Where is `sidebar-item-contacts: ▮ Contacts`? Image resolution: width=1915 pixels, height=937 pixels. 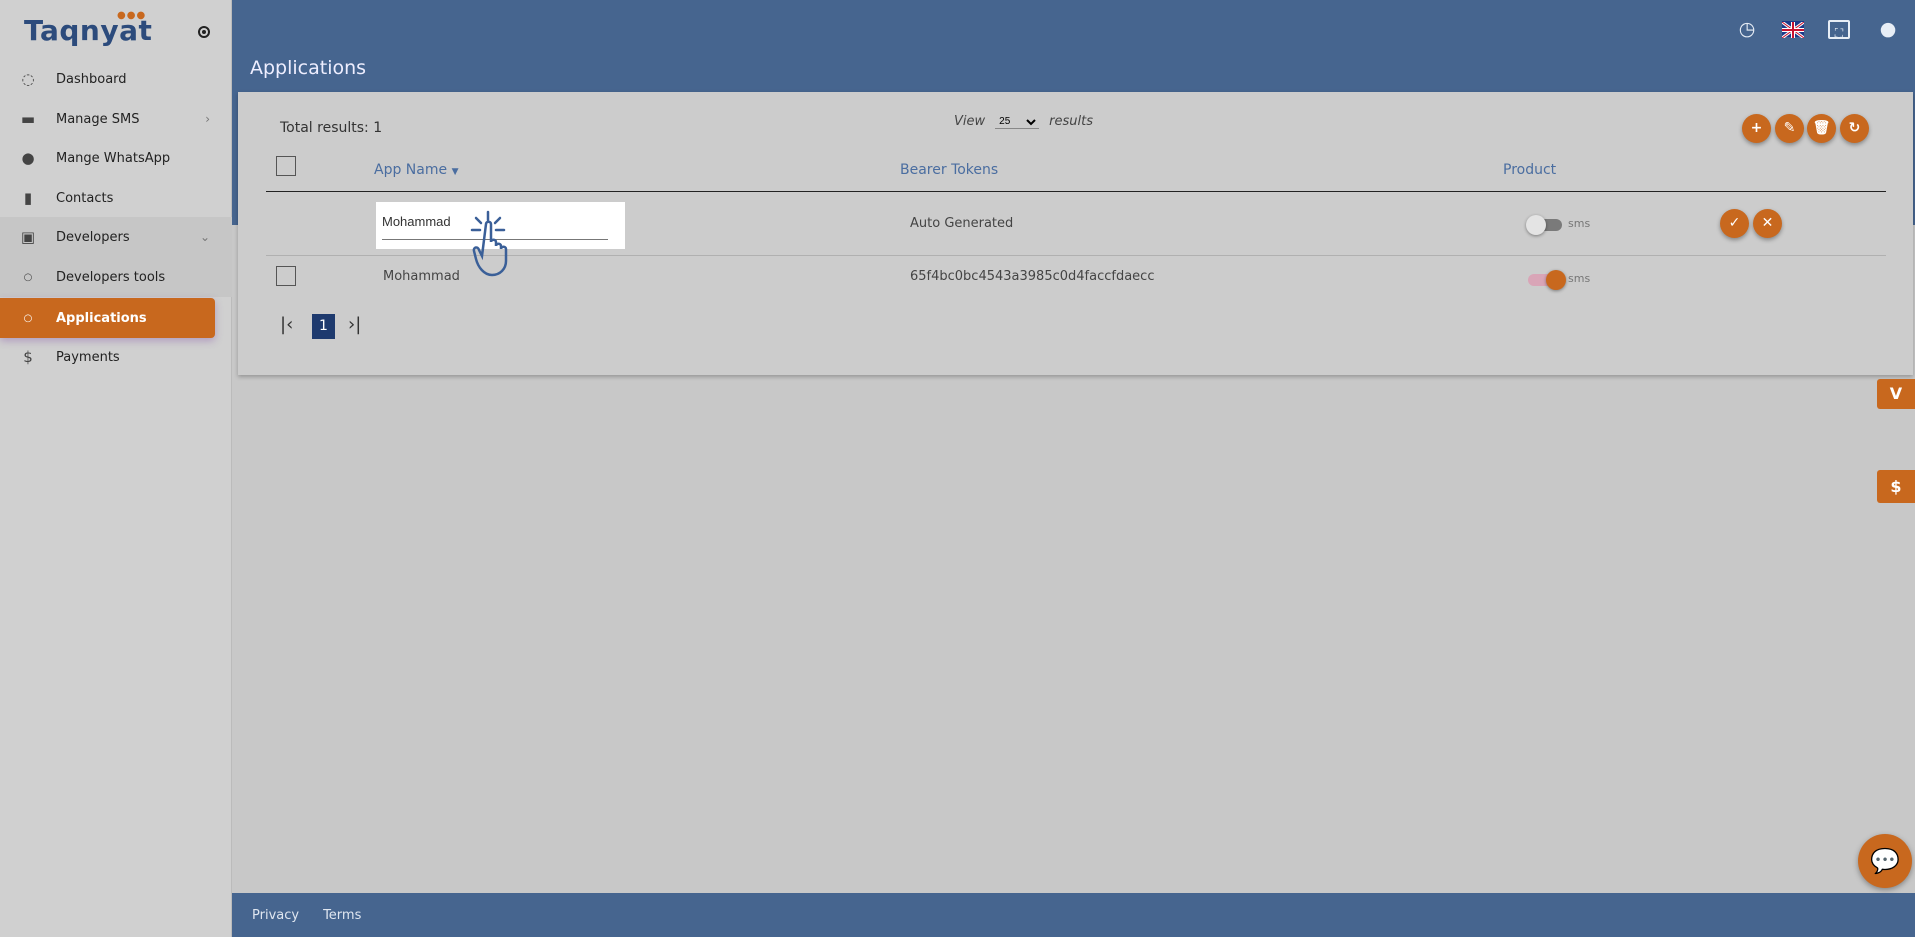
sidebar-item-contacts: ▮ Contacts is located at coordinates (116, 198).